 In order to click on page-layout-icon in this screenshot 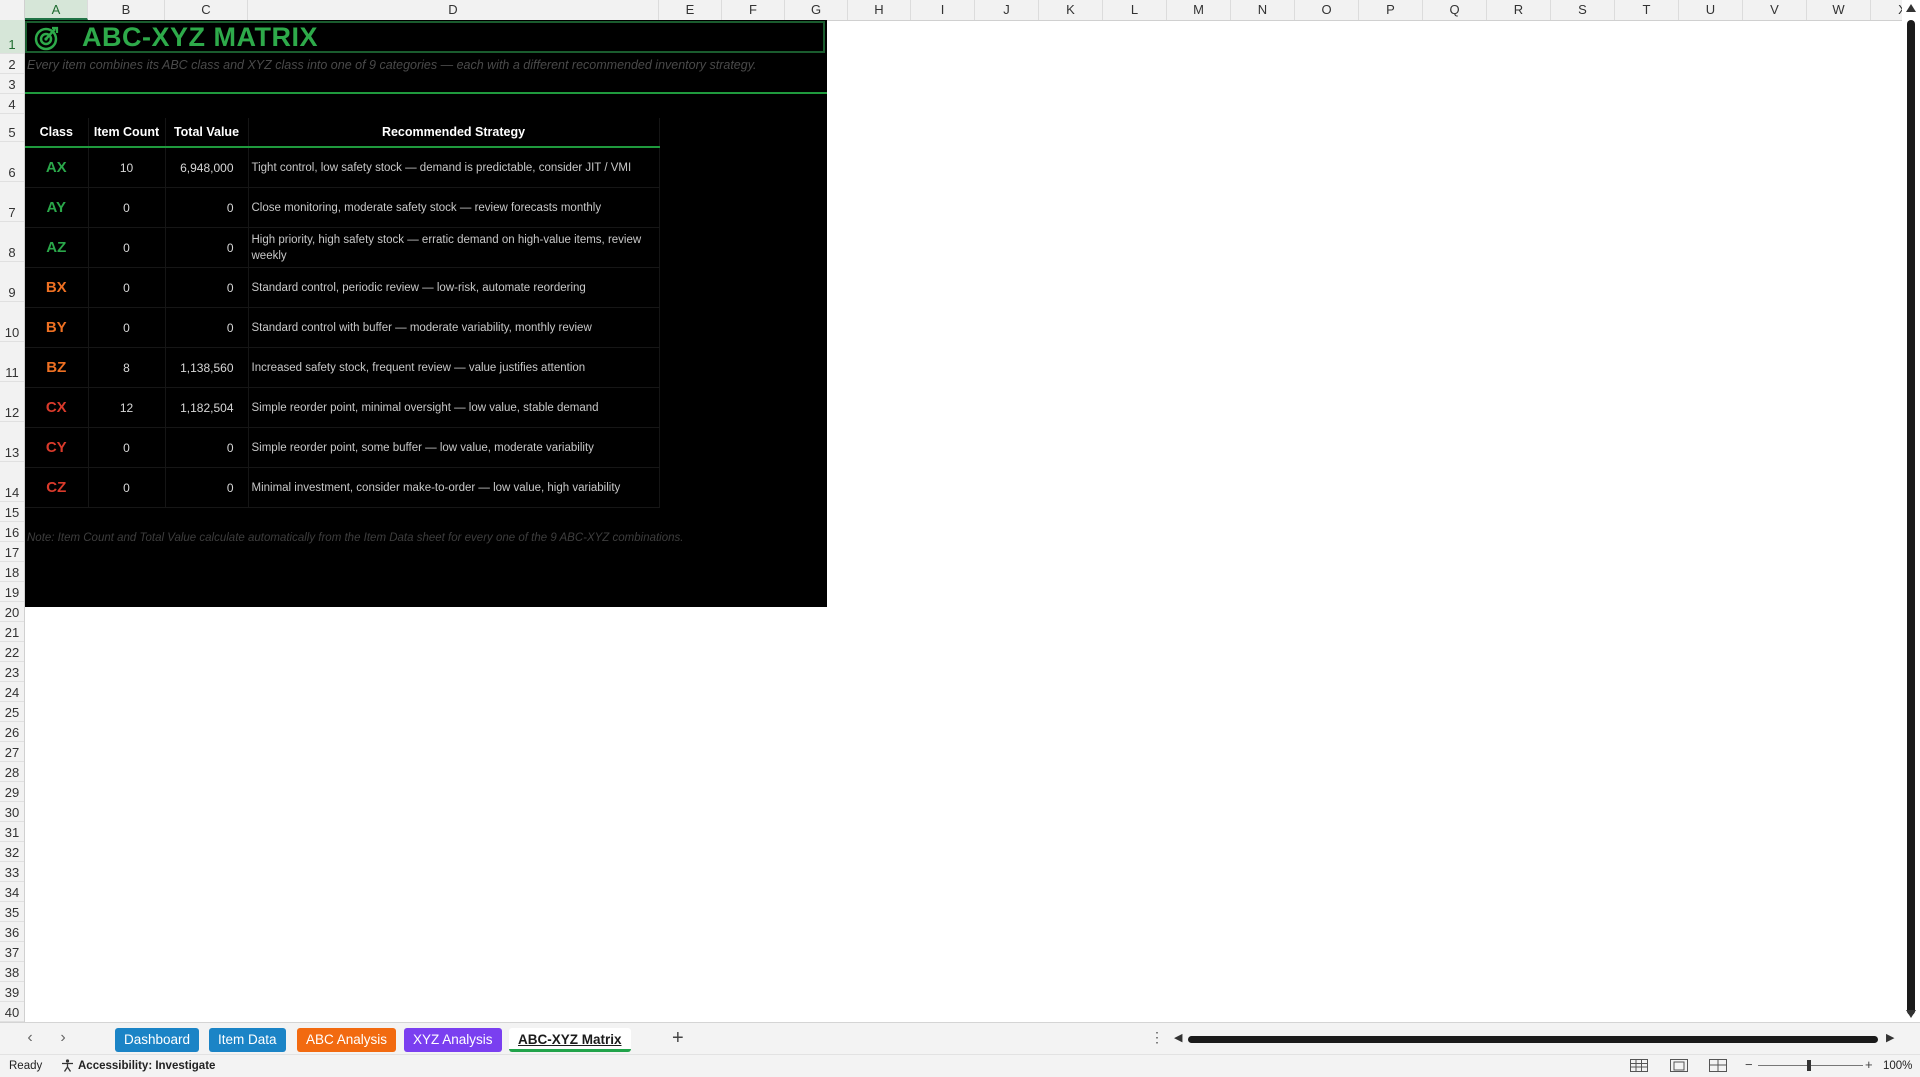, I will do `click(1679, 1065)`.